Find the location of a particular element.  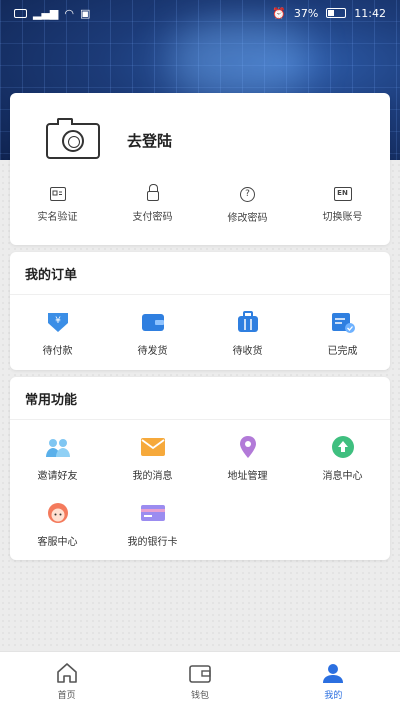

order-status-row: ¥ 待付款 待发货 待收货 已完成 is located at coordinates (200, 333).